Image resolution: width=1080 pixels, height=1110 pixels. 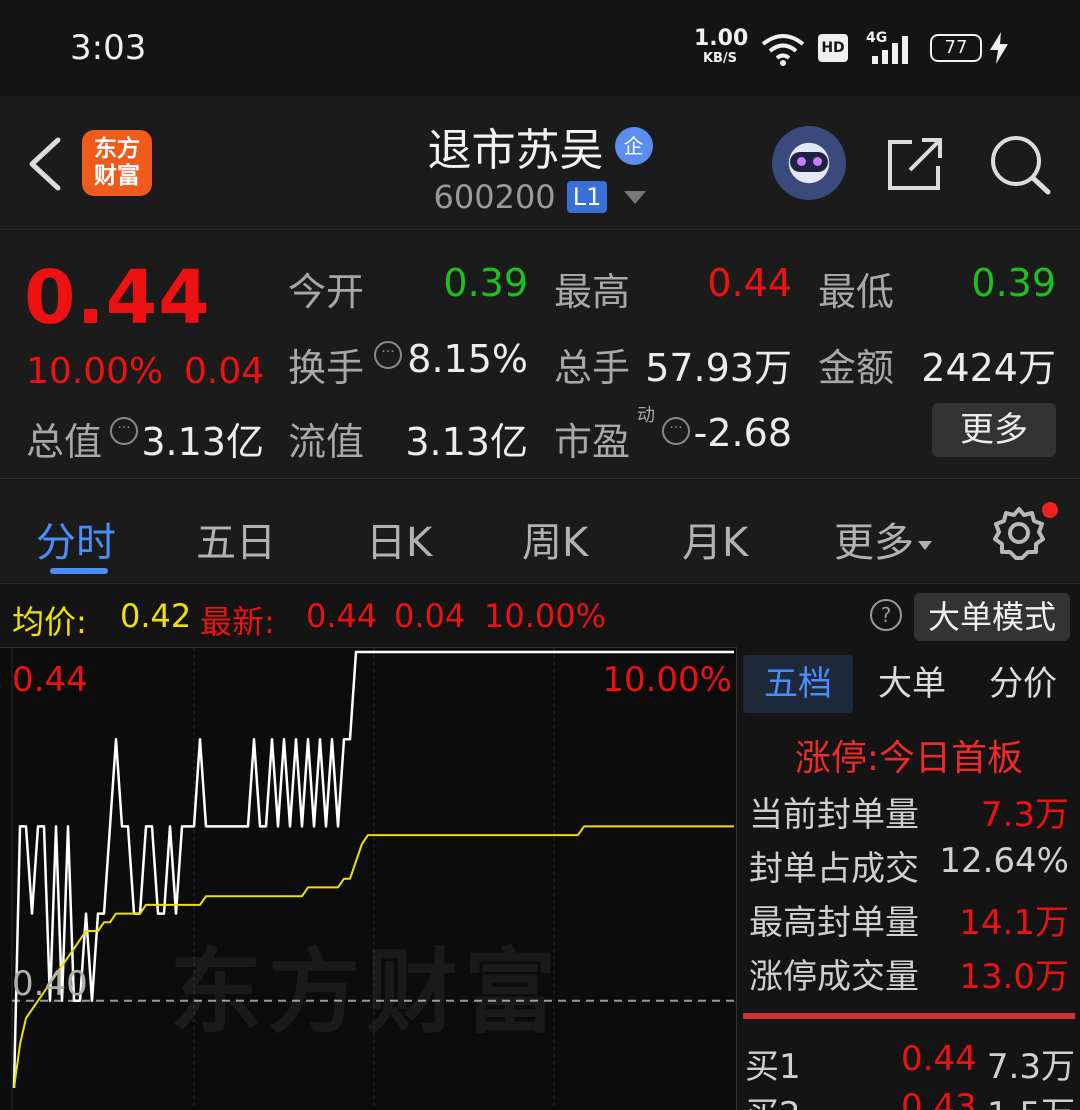 What do you see at coordinates (909, 1016) in the screenshot?
I see `divider` at bounding box center [909, 1016].